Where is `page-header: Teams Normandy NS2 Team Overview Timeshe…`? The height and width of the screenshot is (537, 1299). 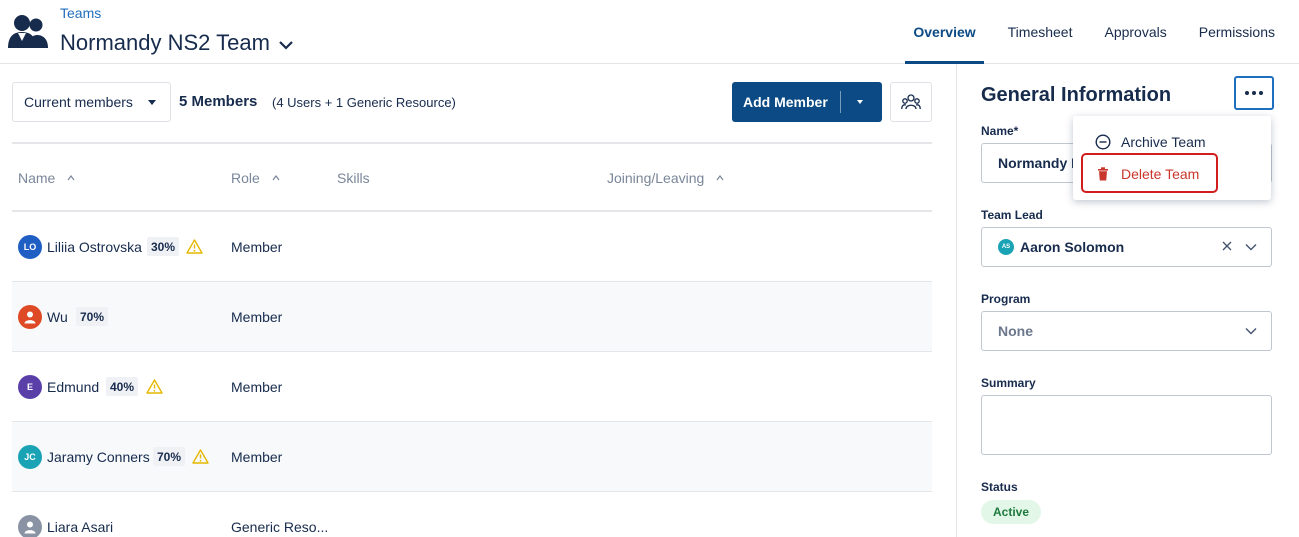 page-header: Teams Normandy NS2 Team Overview Timeshe… is located at coordinates (649, 32).